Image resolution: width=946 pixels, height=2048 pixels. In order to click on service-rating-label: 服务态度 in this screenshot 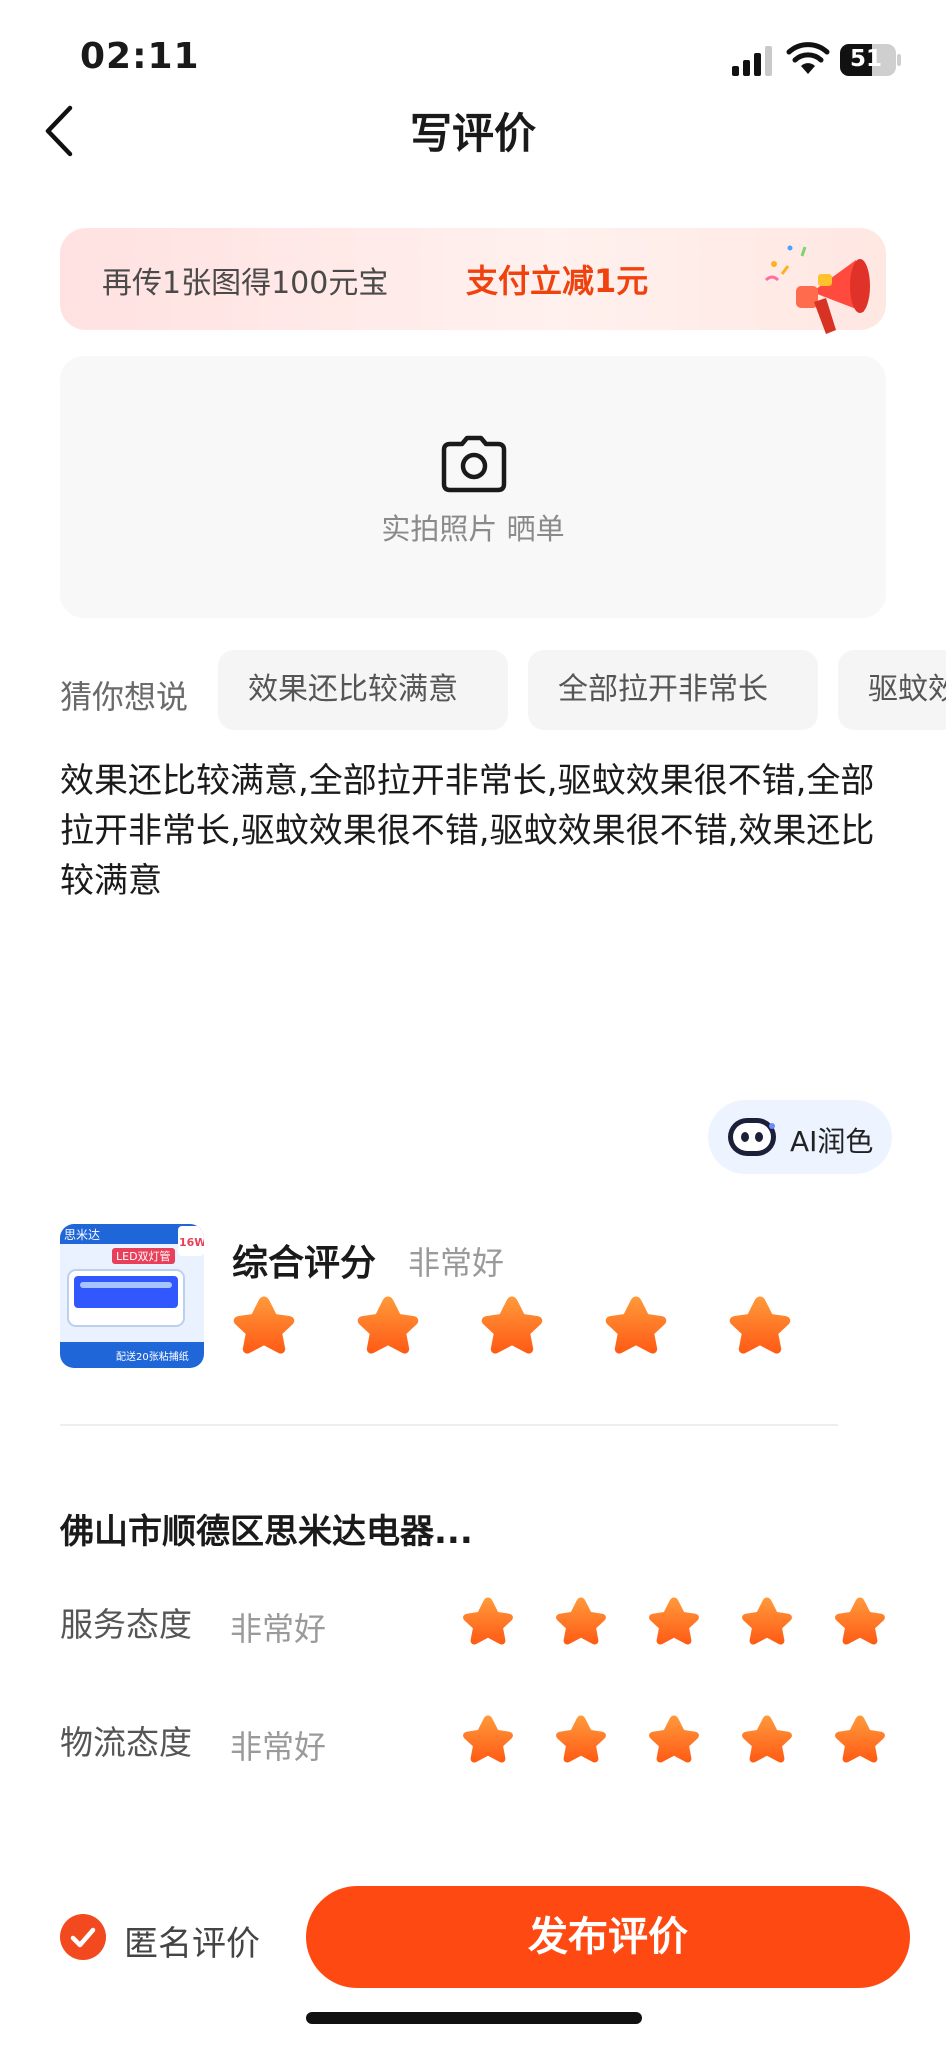, I will do `click(126, 1624)`.